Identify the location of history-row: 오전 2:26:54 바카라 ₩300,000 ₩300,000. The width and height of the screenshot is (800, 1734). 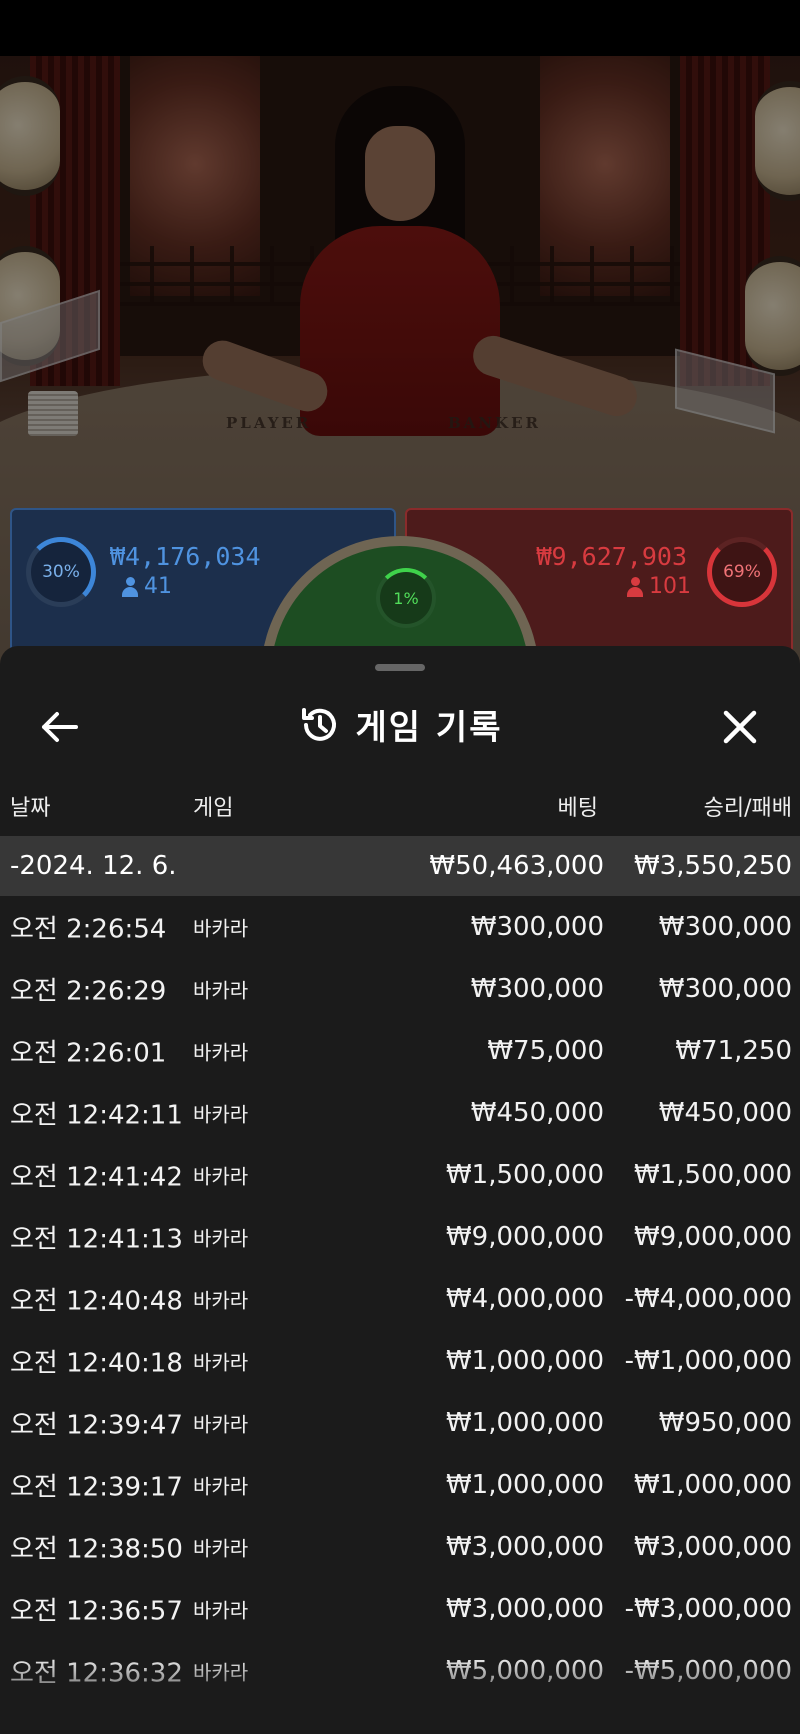
(400, 927).